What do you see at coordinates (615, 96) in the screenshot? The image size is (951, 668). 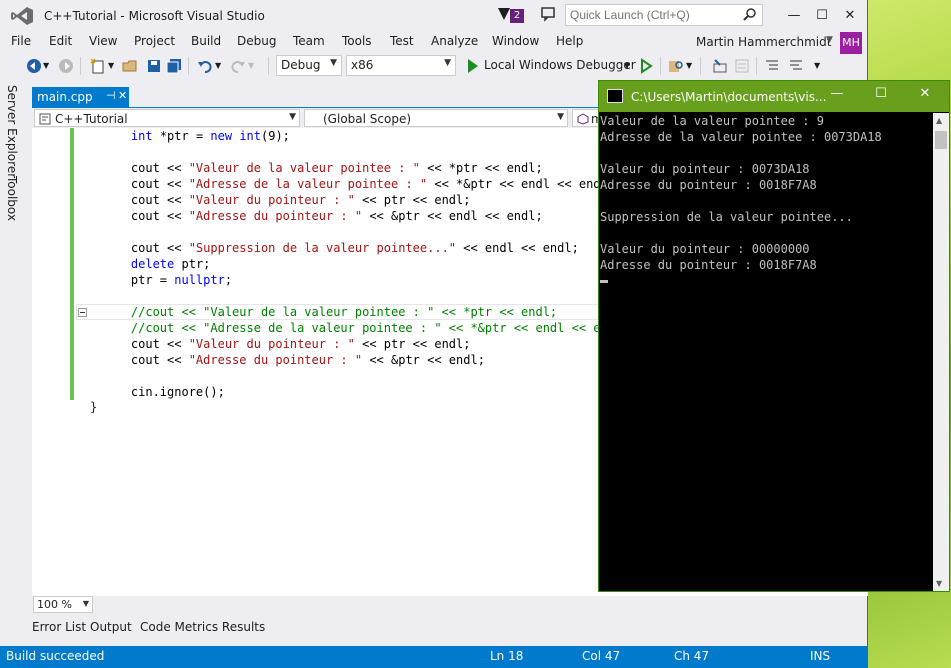 I see `console-icon` at bounding box center [615, 96].